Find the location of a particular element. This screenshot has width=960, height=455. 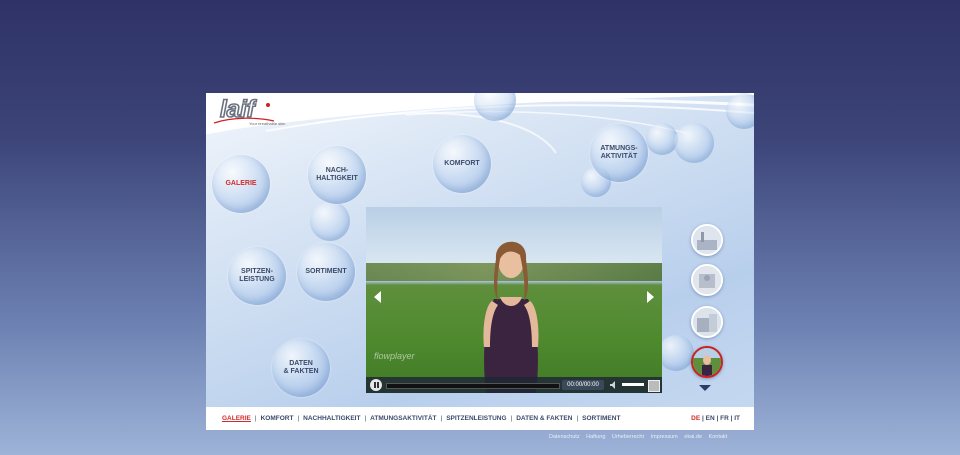

footer-kontakt: Kontakt is located at coordinates (718, 437).